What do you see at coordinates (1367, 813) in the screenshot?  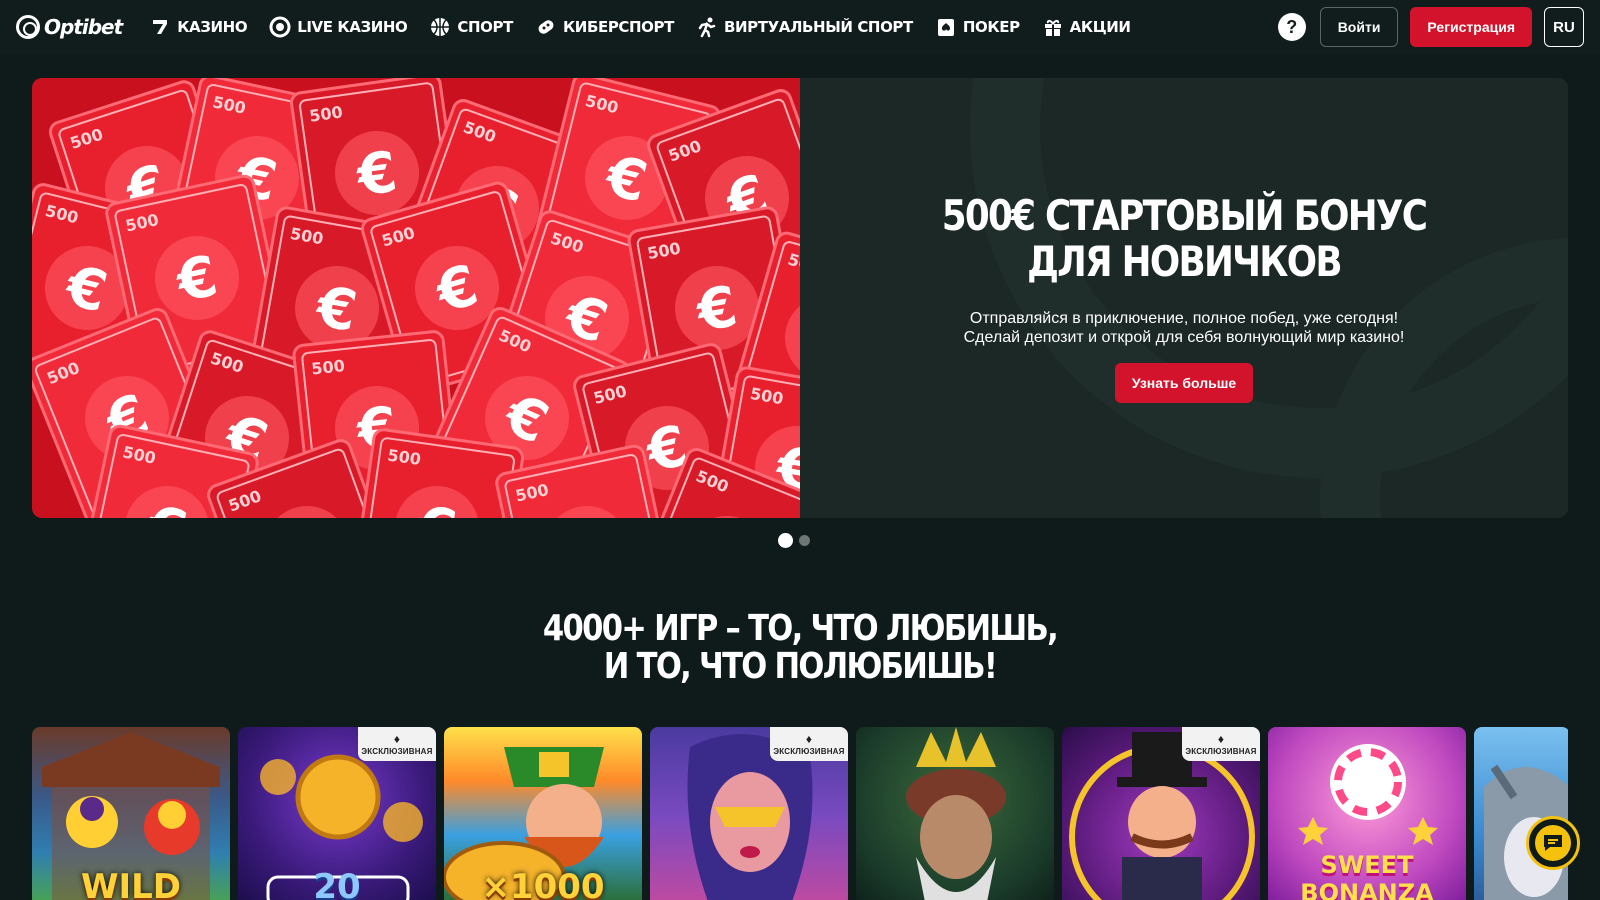 I see `game-card-sweet-bonanza: SWEET BONANZA` at bounding box center [1367, 813].